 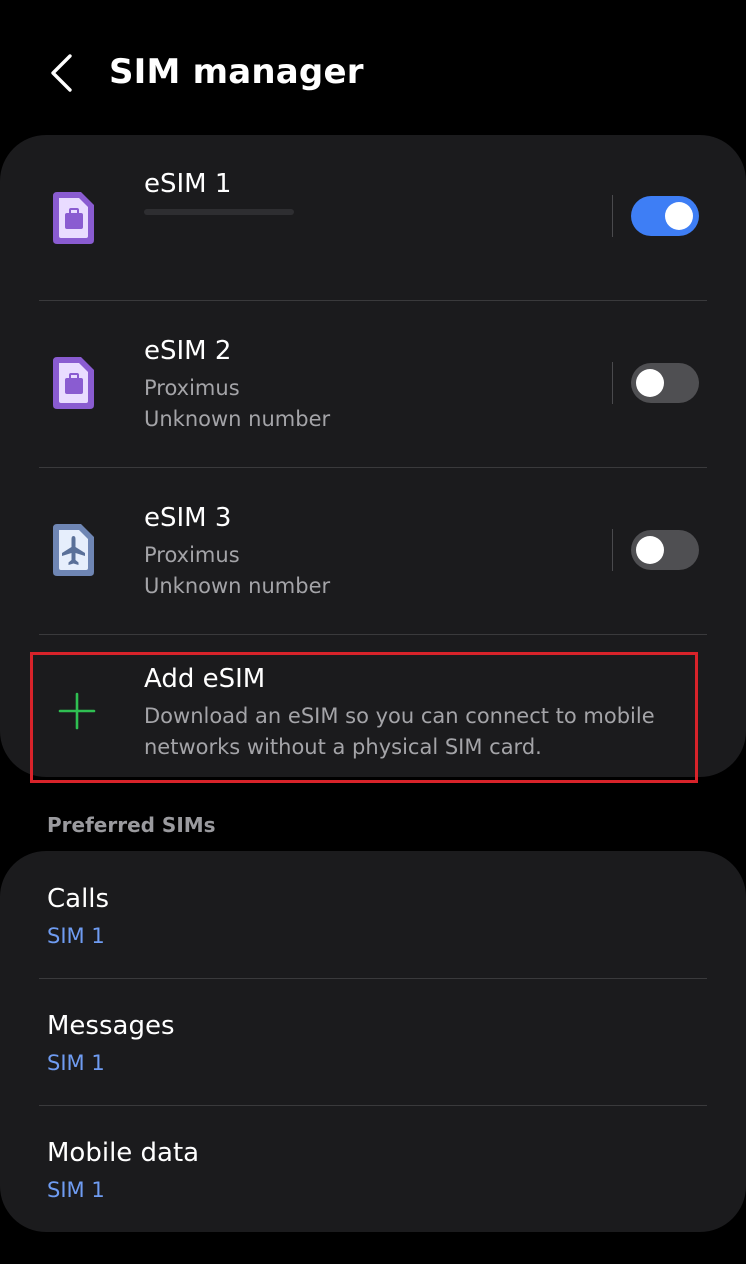 What do you see at coordinates (373, 217) in the screenshot?
I see `sim-row-esim-1: eSIM 1` at bounding box center [373, 217].